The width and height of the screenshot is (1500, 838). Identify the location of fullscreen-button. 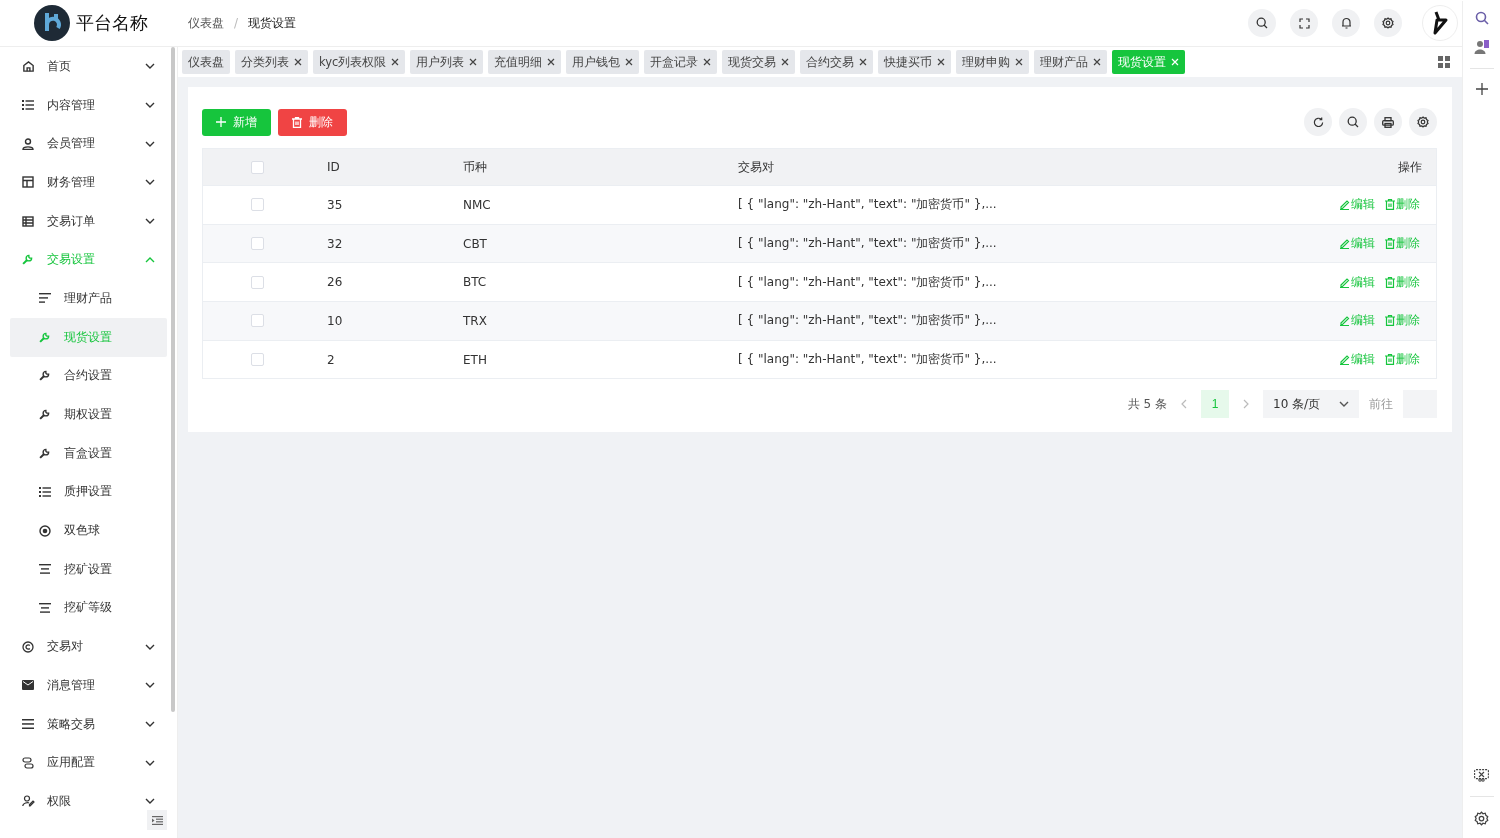
(1304, 23).